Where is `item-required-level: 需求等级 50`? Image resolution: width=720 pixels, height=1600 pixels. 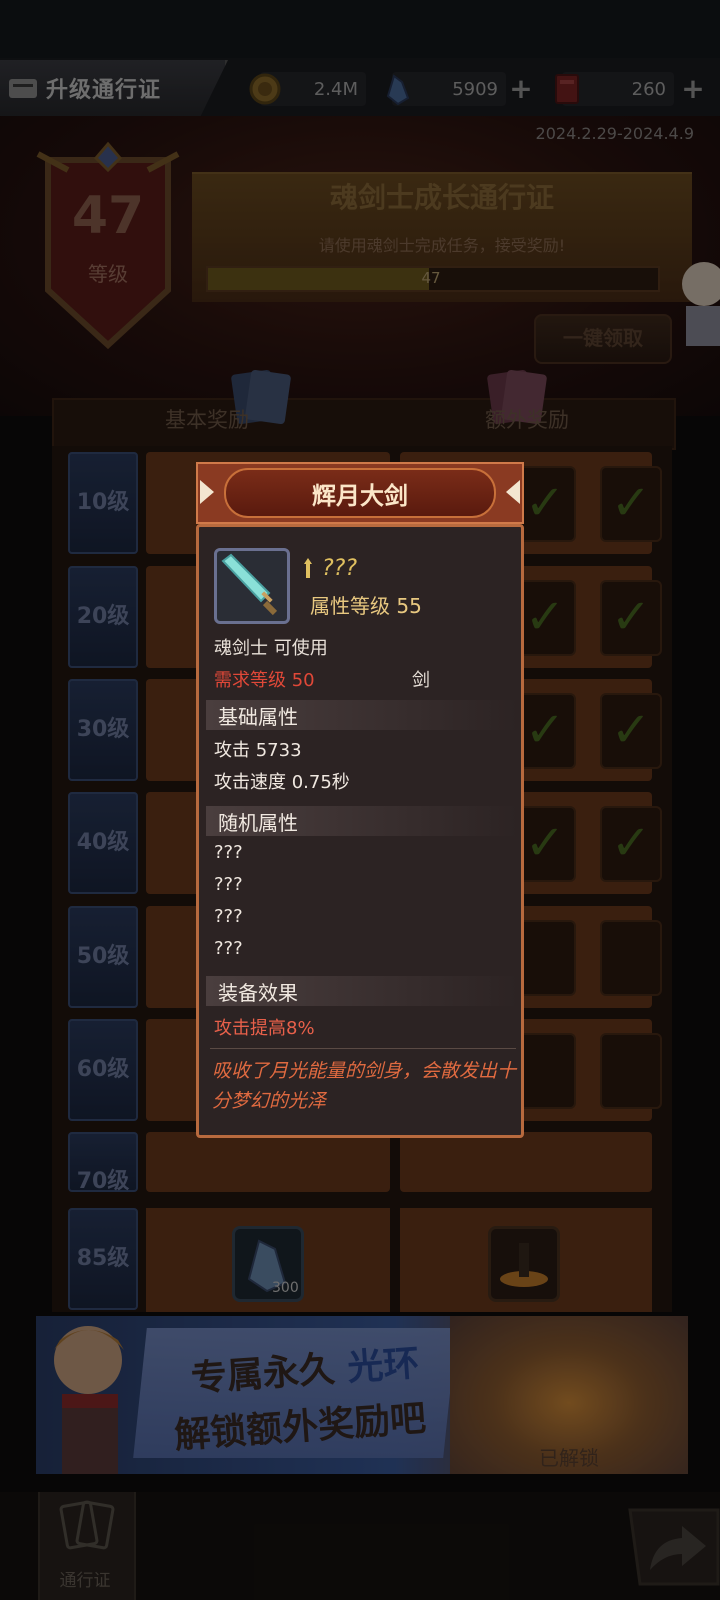 item-required-level: 需求等级 50 is located at coordinates (264, 680).